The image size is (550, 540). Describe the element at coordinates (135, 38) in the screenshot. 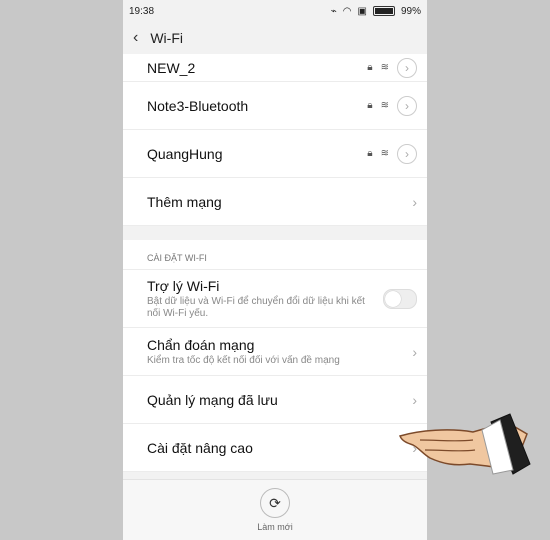

I see `back-chevron-left-icon: ‹` at that location.